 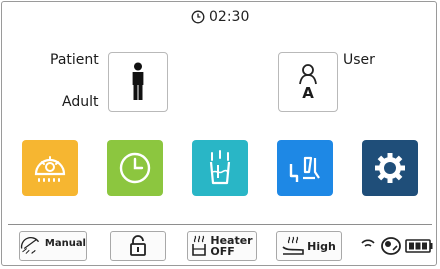 I want to click on heated-seat-icon, so click(x=293, y=245).